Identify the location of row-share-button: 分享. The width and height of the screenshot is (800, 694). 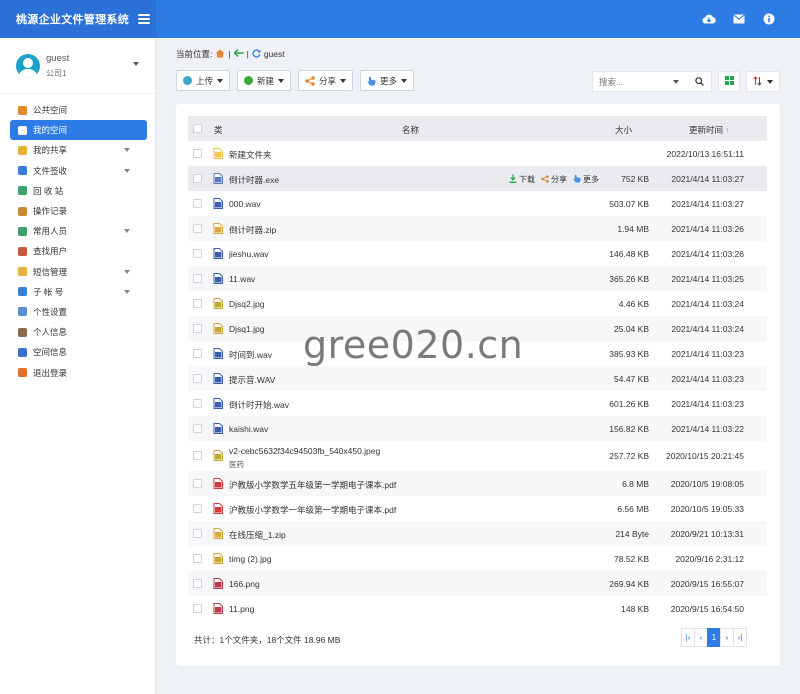
(554, 179).